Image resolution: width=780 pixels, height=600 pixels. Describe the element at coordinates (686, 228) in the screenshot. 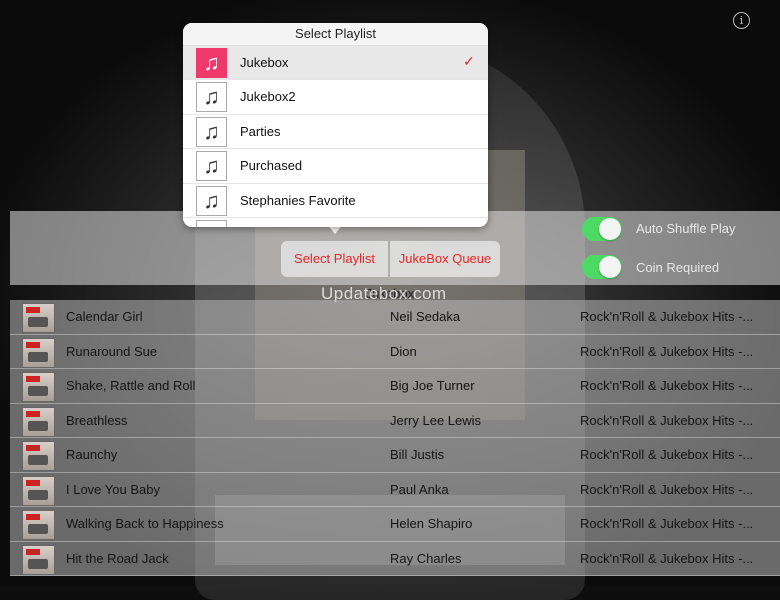

I see `auto-shuffle-label: Auto Shuffle Play` at that location.